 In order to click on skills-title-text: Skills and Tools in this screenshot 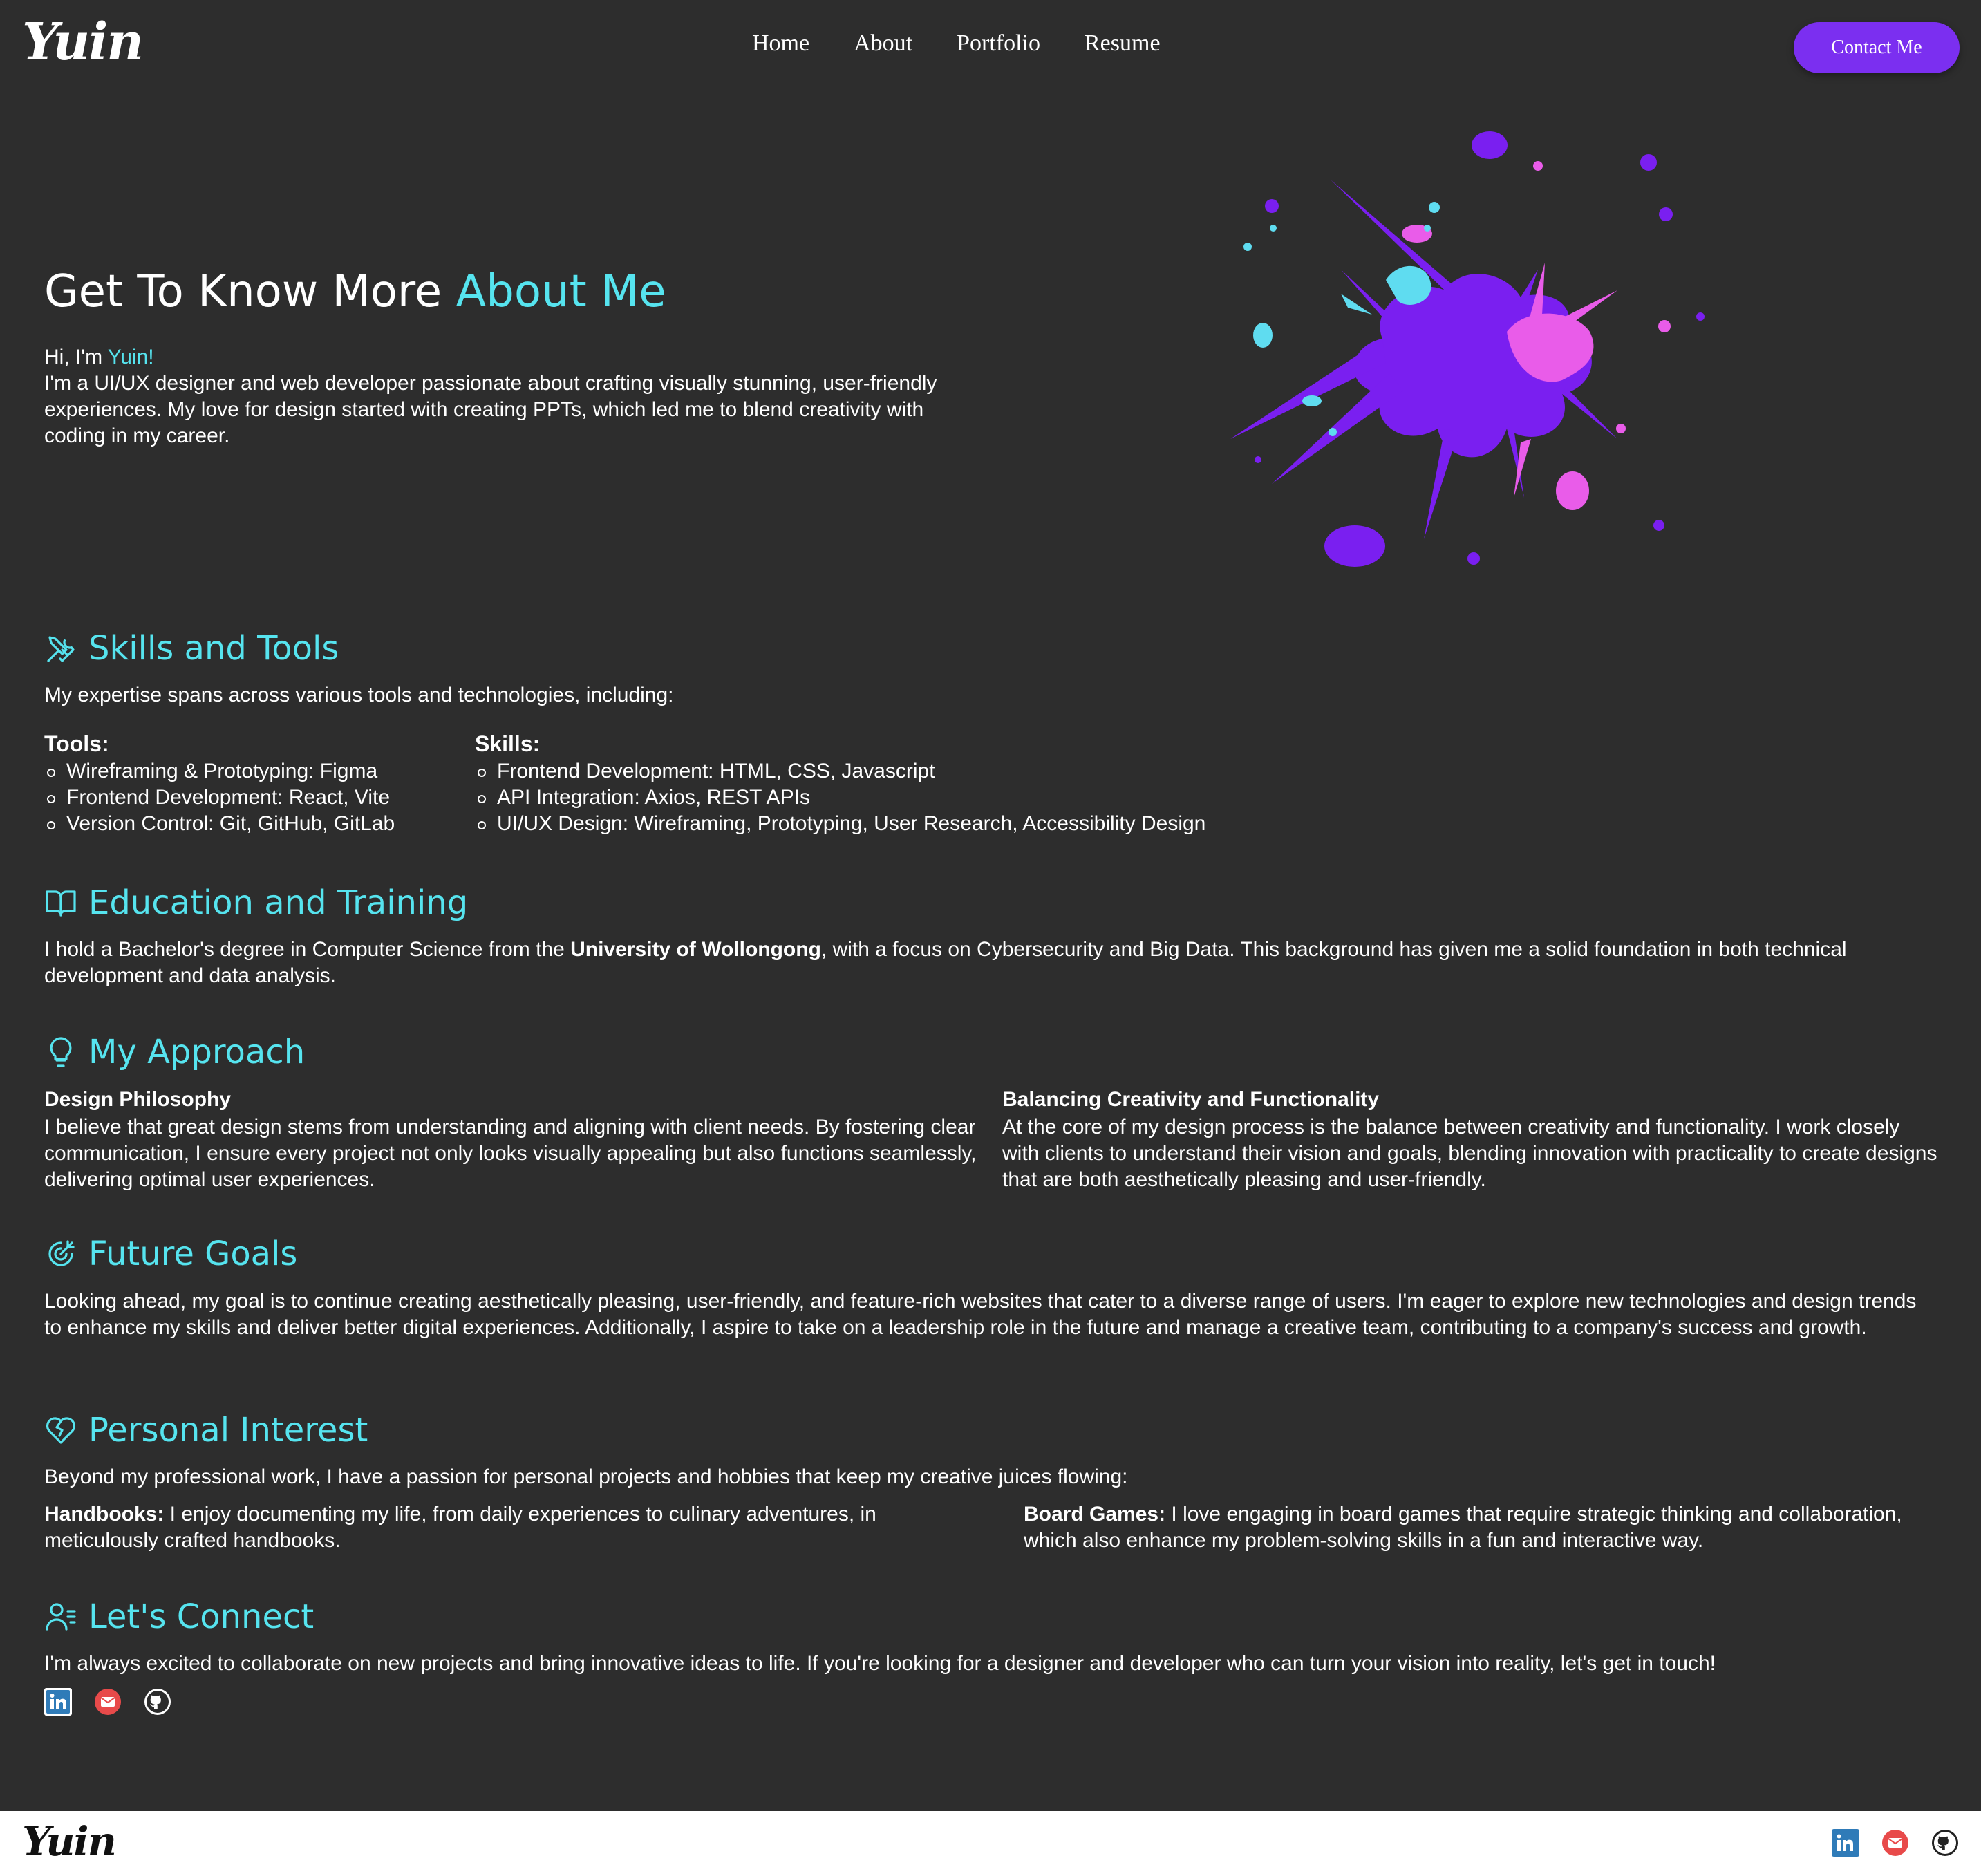, I will do `click(214, 648)`.